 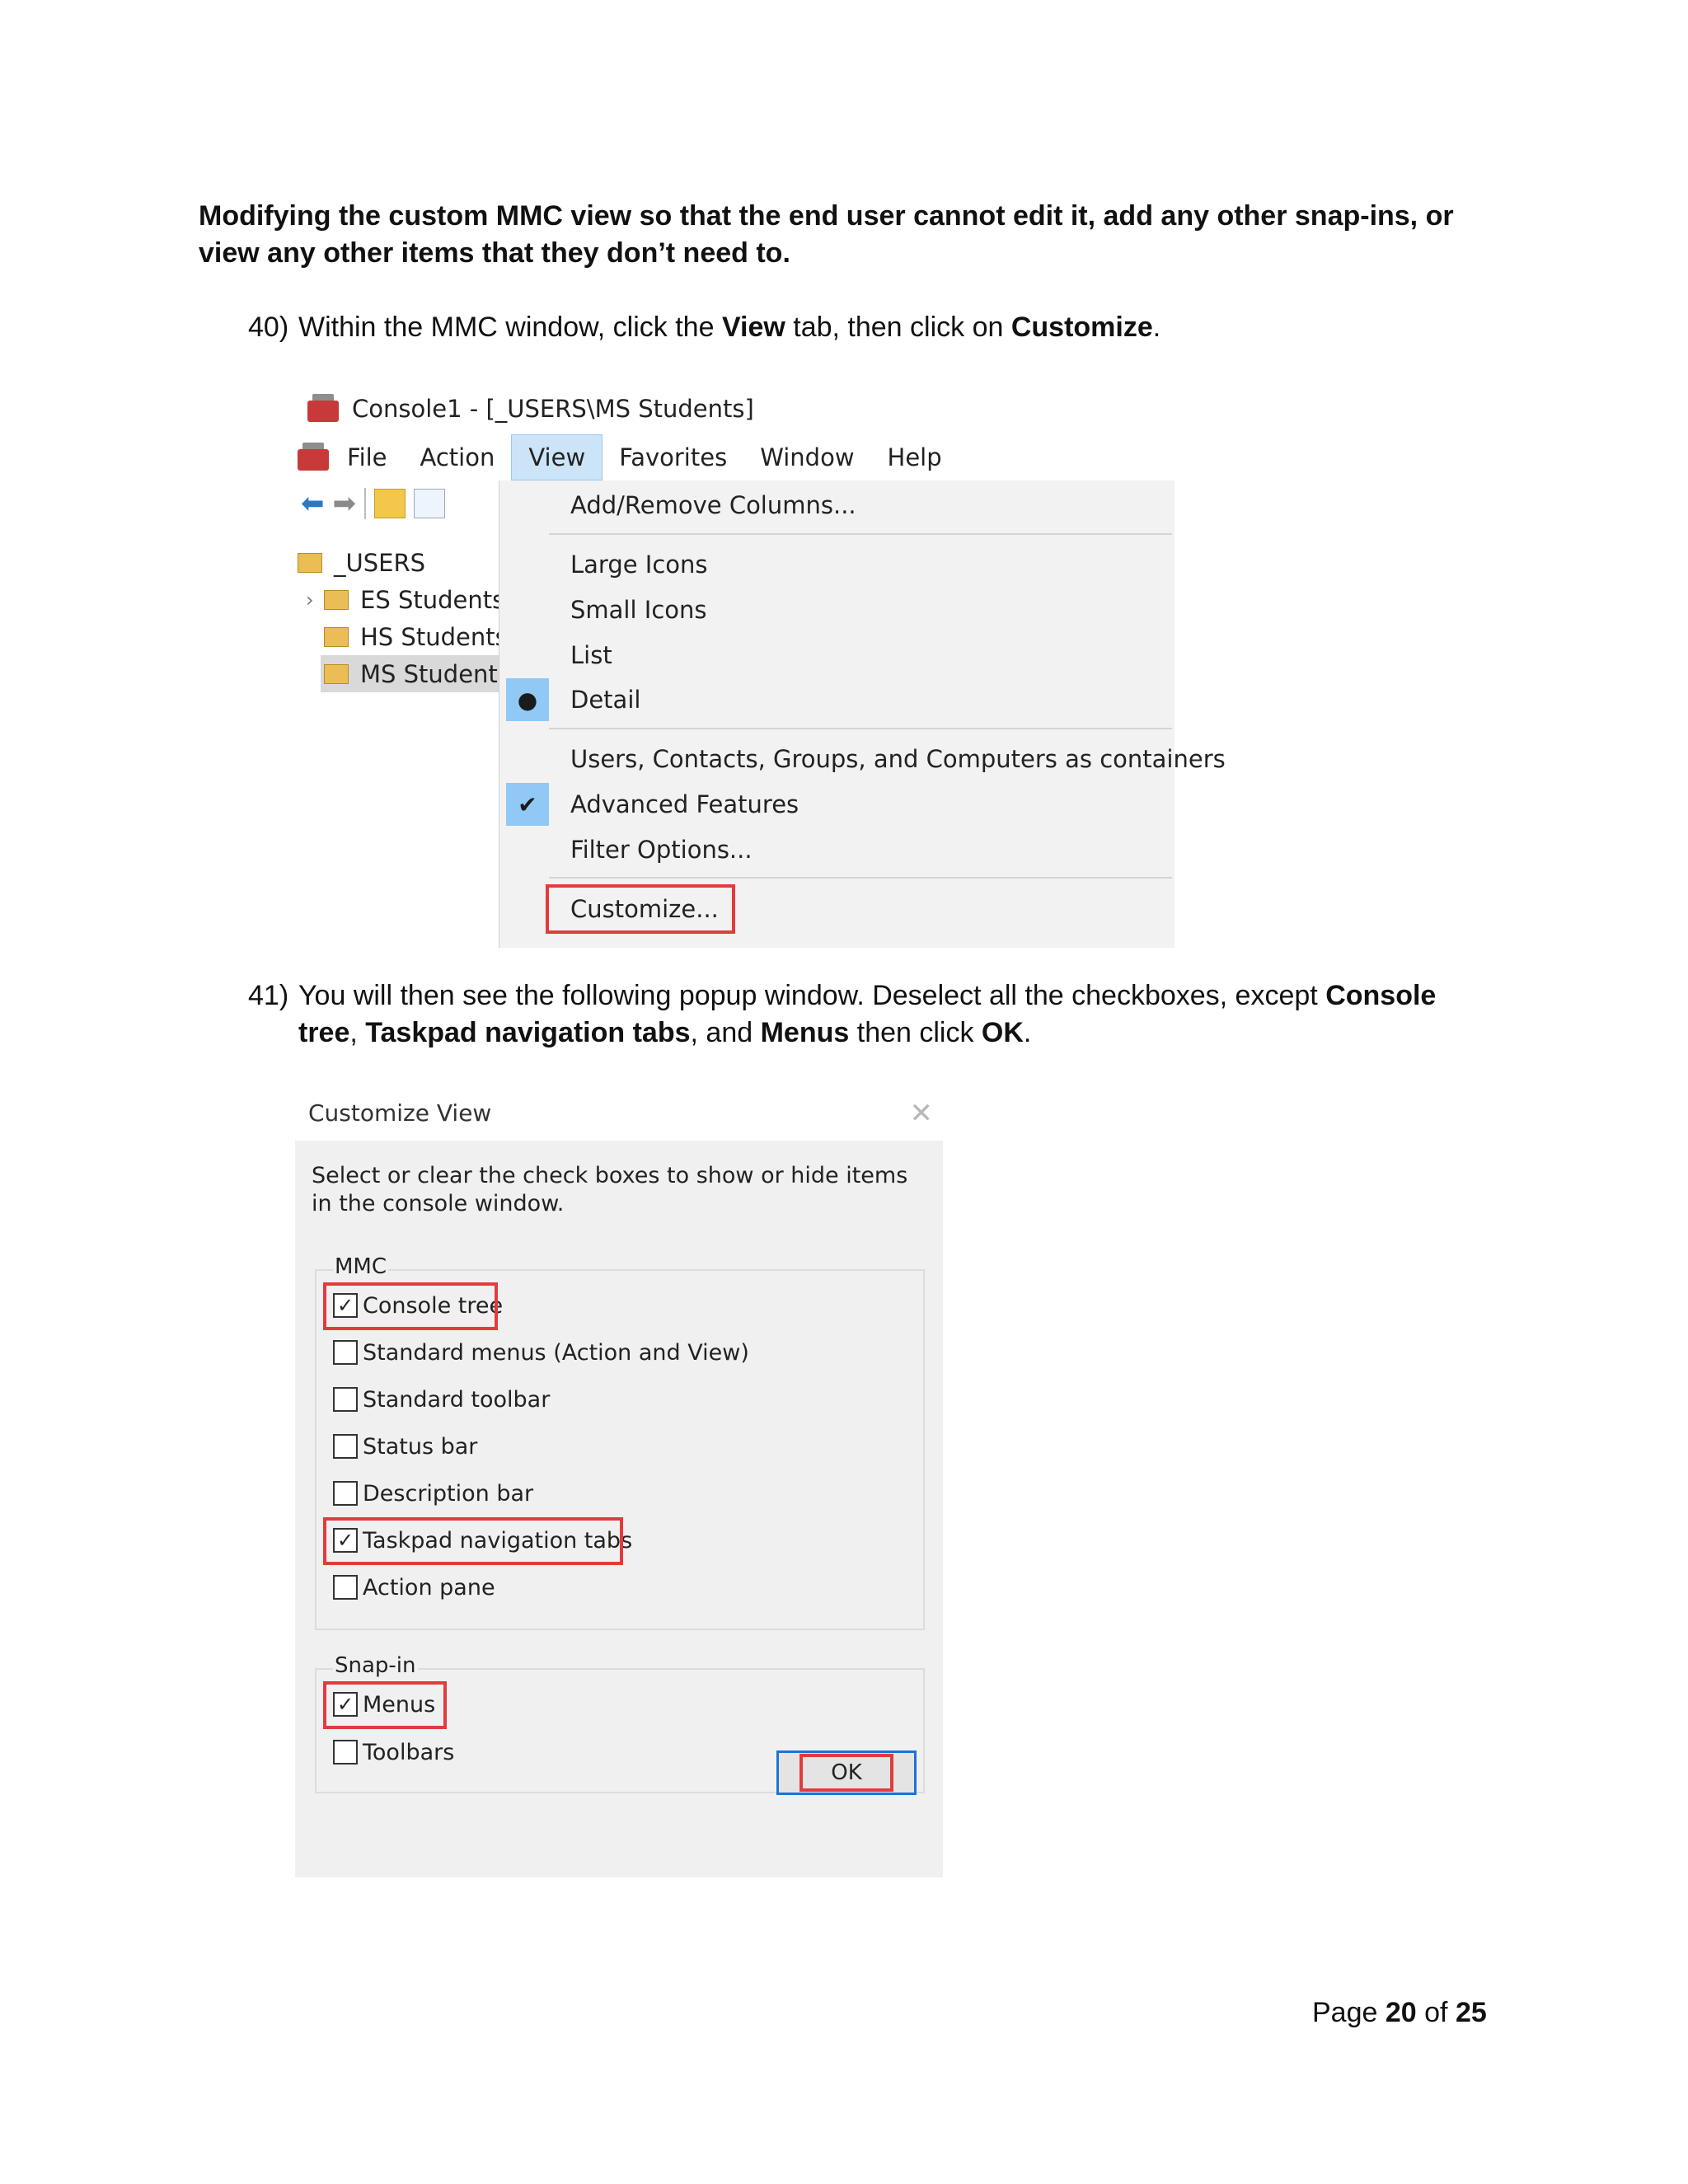 What do you see at coordinates (401, 599) in the screenshot?
I see `tree-item-es-students: › ES Students` at bounding box center [401, 599].